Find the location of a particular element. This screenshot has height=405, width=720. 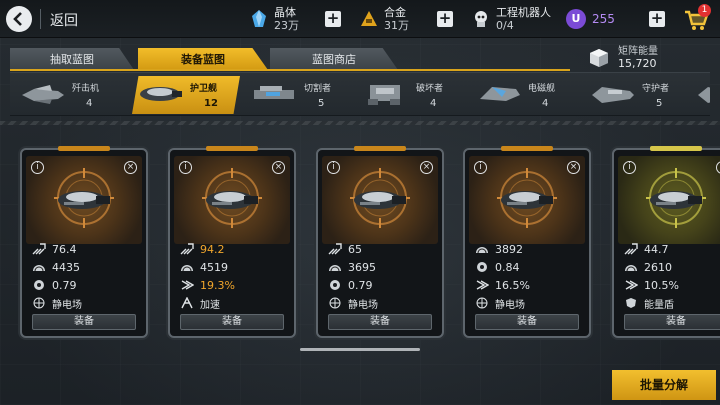

stat-row: 76.4 is located at coordinates (54, 249).